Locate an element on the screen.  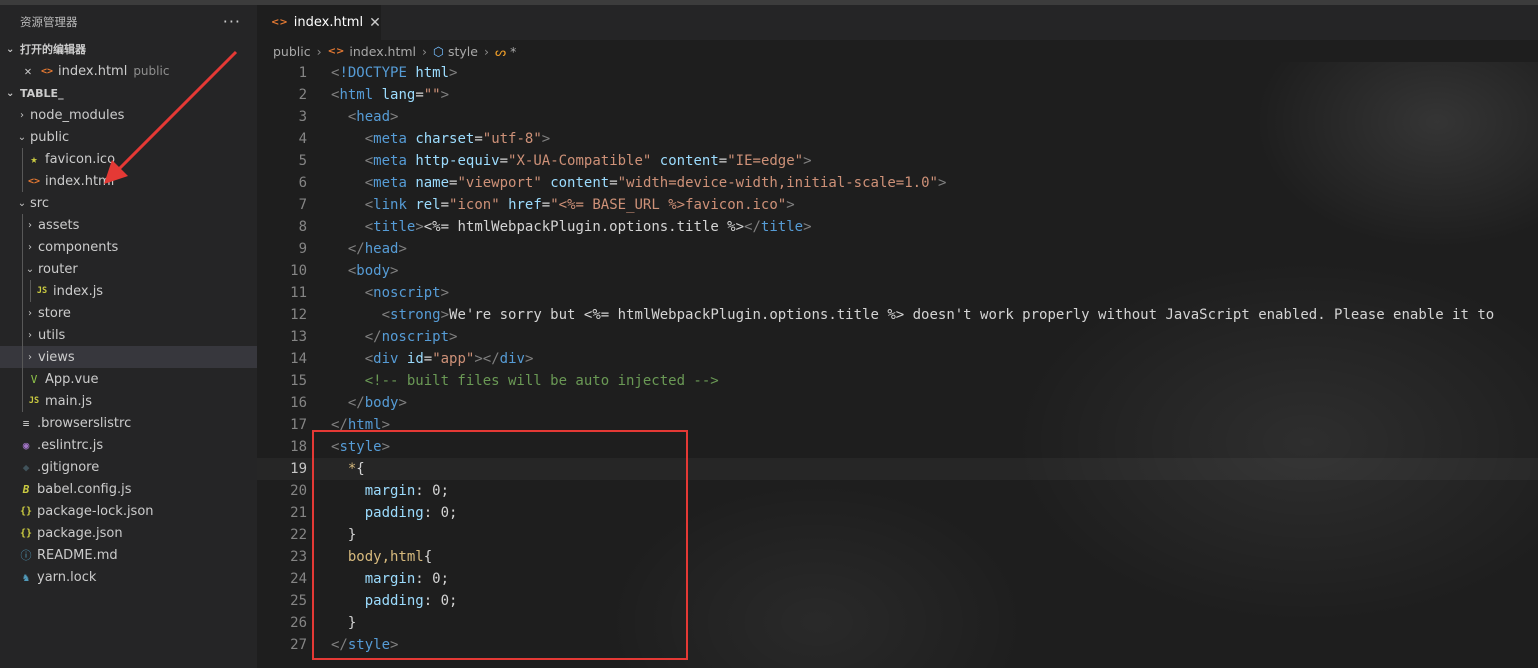
code-line: 1 <!DOCTYPE html> is located at coordinates (897, 73).